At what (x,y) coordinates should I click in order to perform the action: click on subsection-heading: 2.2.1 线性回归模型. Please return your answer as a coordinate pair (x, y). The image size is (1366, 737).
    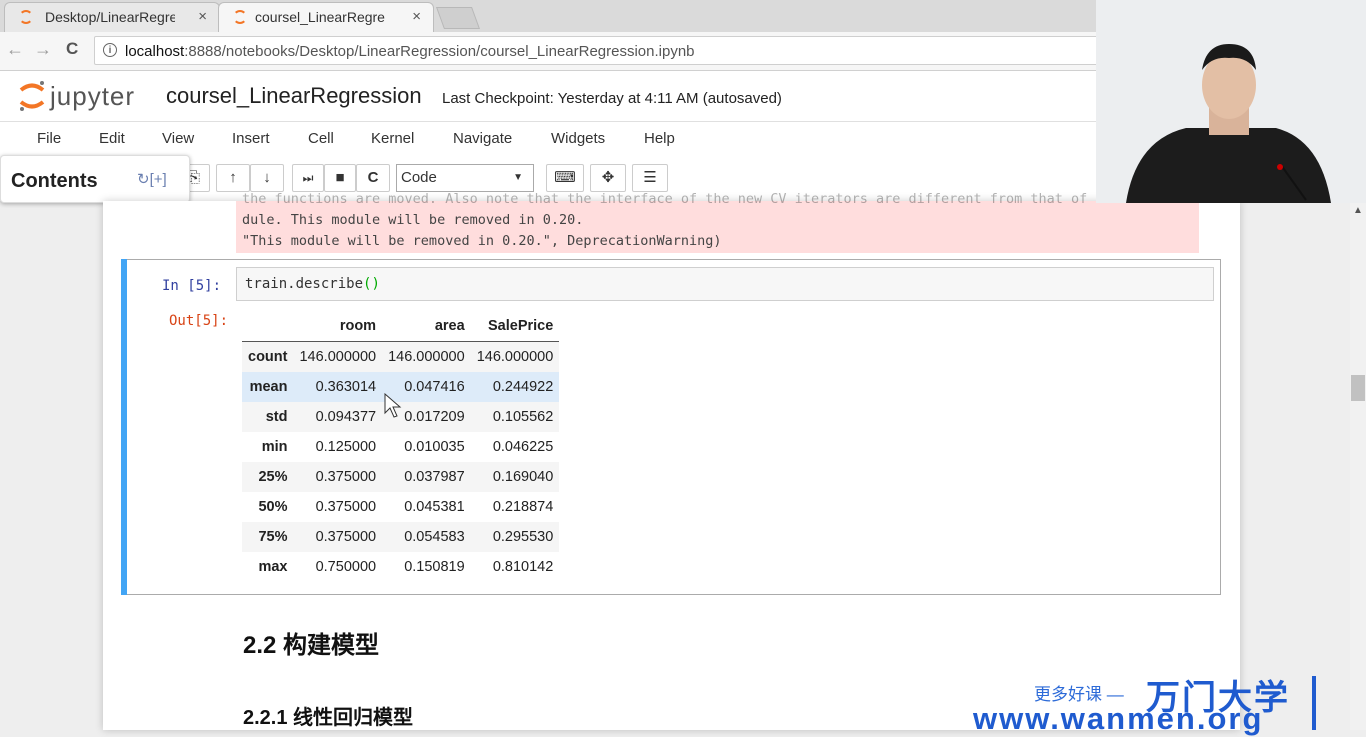
    Looking at the image, I should click on (328, 718).